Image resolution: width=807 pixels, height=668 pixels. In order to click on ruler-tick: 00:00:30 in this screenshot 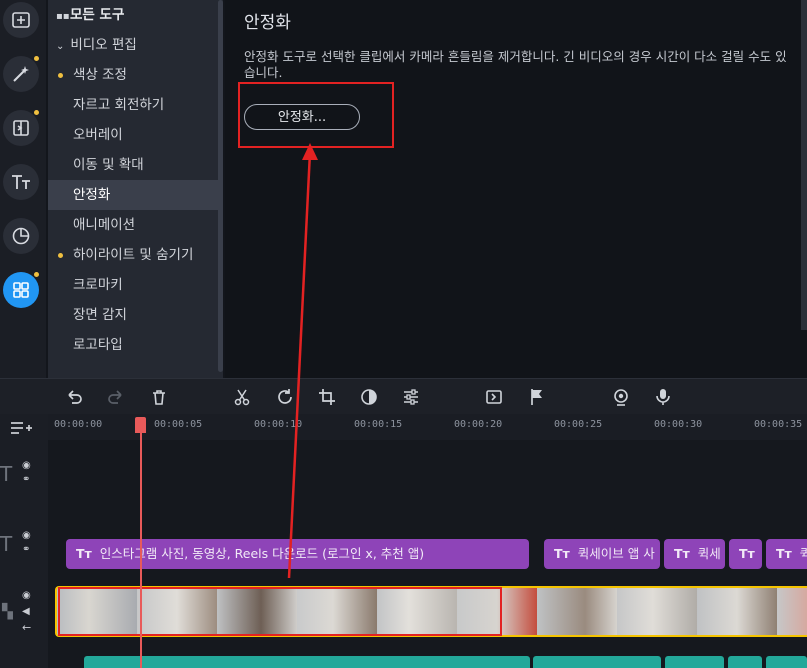, I will do `click(678, 424)`.